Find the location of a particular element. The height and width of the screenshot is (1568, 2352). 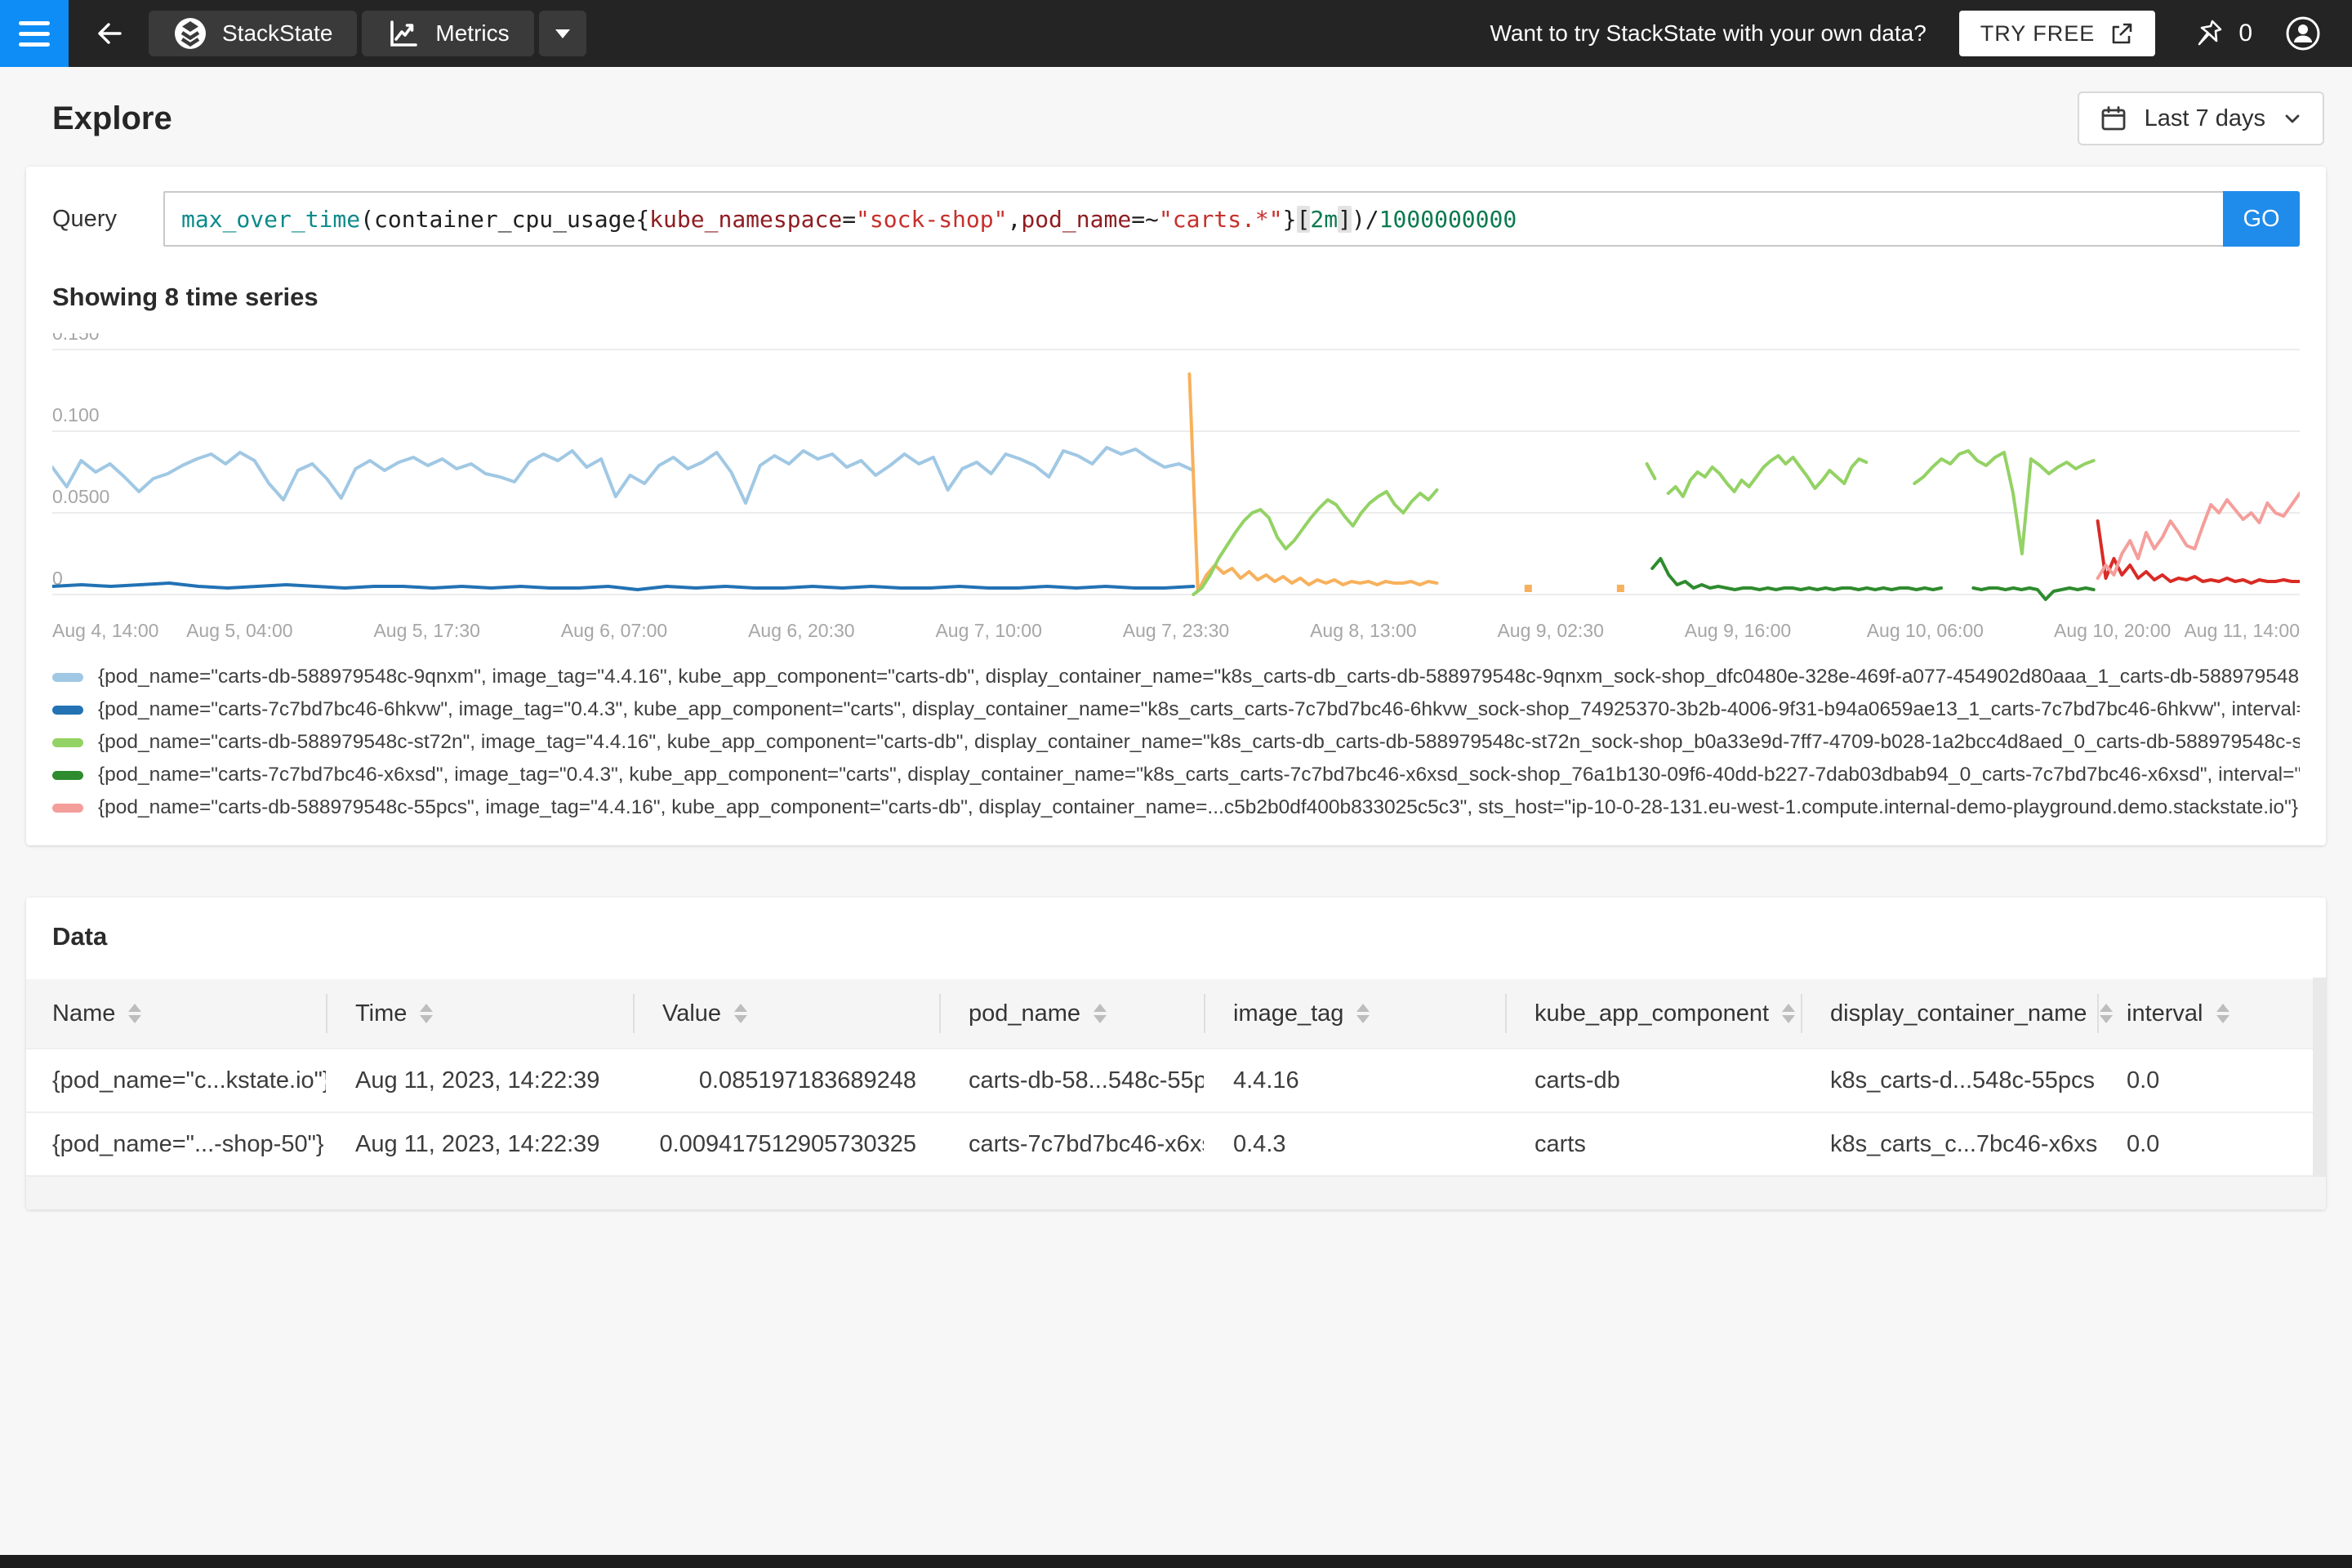

hamburger-menu-button is located at coordinates (34, 33).